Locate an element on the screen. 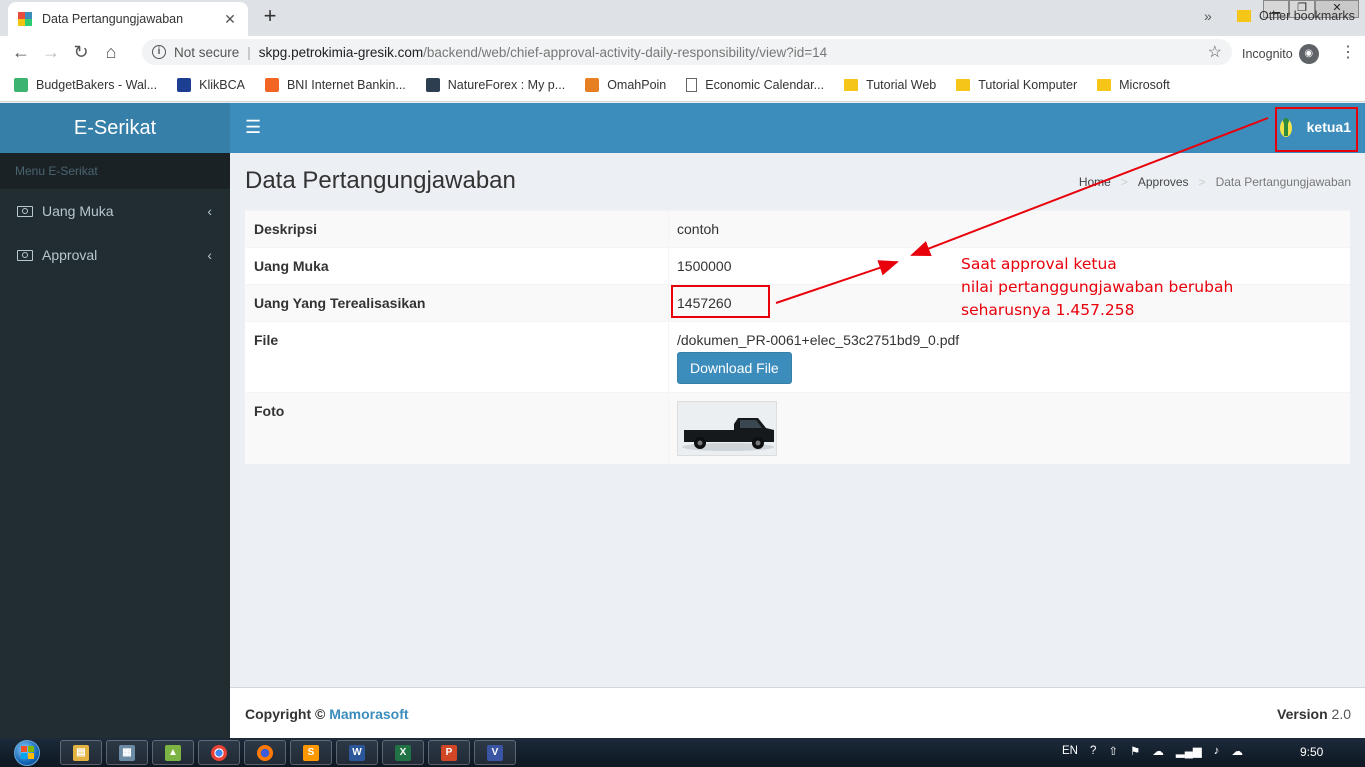 This screenshot has height=767, width=1365. taskbar-explorer: ▤ is located at coordinates (81, 752).